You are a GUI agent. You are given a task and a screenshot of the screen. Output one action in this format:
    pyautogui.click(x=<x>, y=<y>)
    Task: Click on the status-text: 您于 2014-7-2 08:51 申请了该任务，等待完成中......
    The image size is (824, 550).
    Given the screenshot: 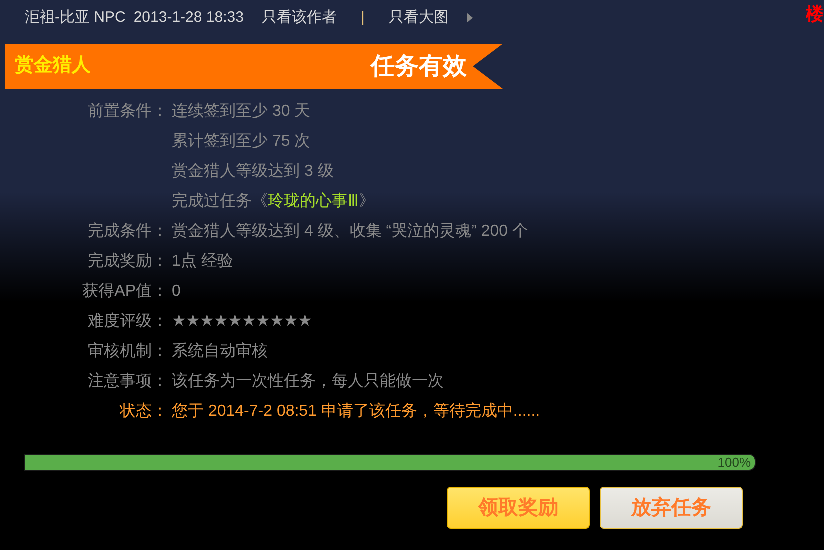 What is the action you would take?
    pyautogui.click(x=356, y=412)
    